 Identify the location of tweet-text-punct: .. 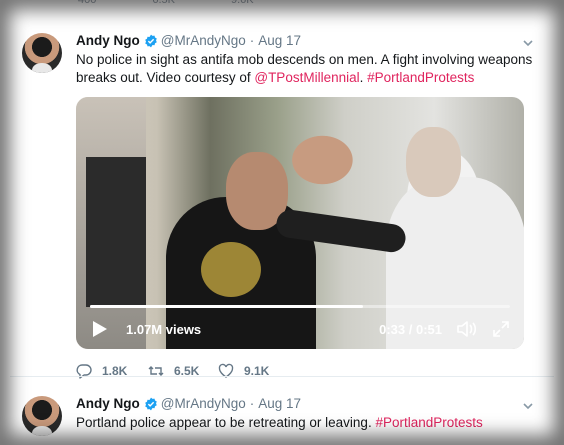
(363, 77).